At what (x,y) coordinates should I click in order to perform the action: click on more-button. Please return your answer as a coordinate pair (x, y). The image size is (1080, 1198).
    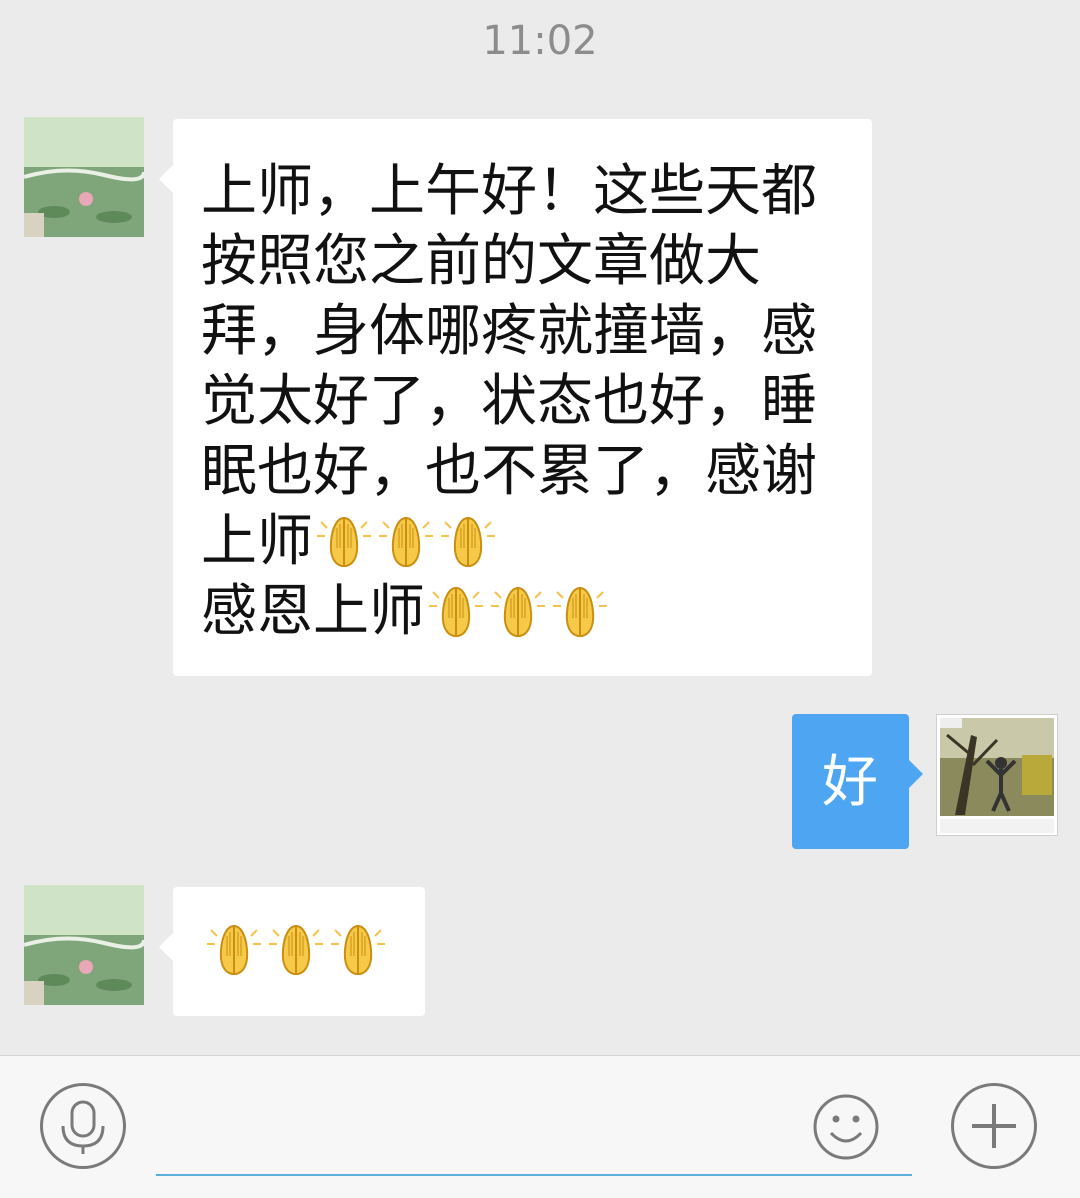
    Looking at the image, I should click on (994, 1126).